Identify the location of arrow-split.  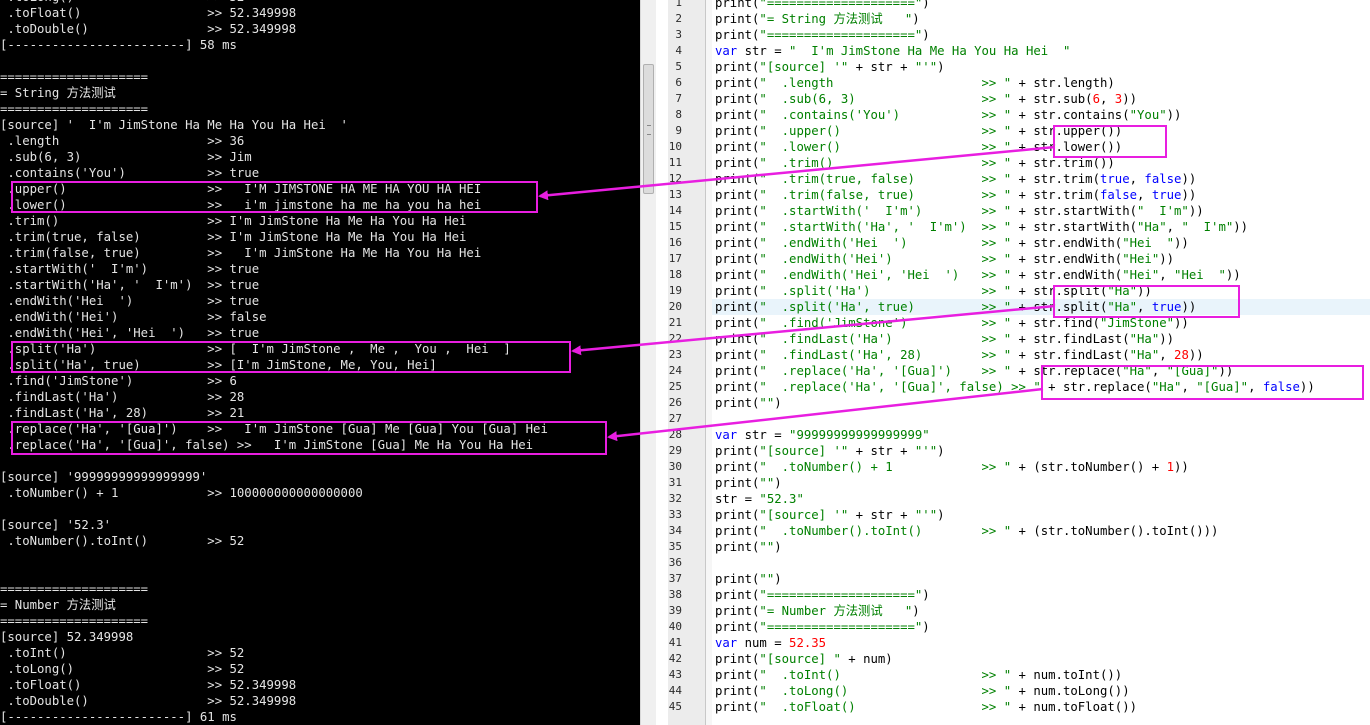
(813, 330).